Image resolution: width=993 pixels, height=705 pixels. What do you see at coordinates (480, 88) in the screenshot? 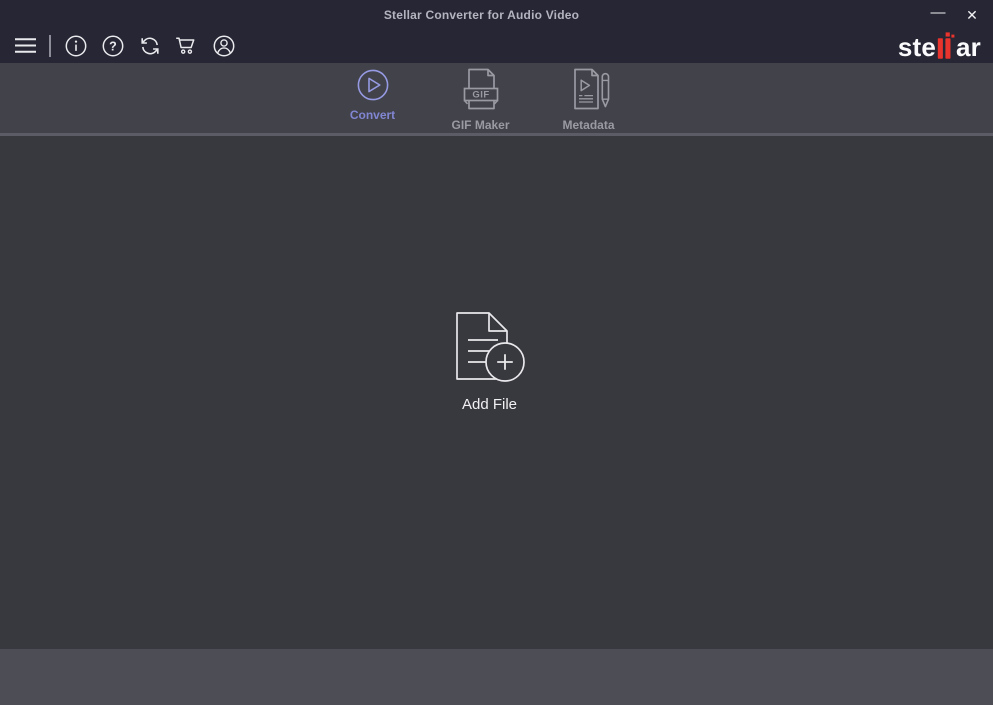
I see `gif-document-icon: GIF` at bounding box center [480, 88].